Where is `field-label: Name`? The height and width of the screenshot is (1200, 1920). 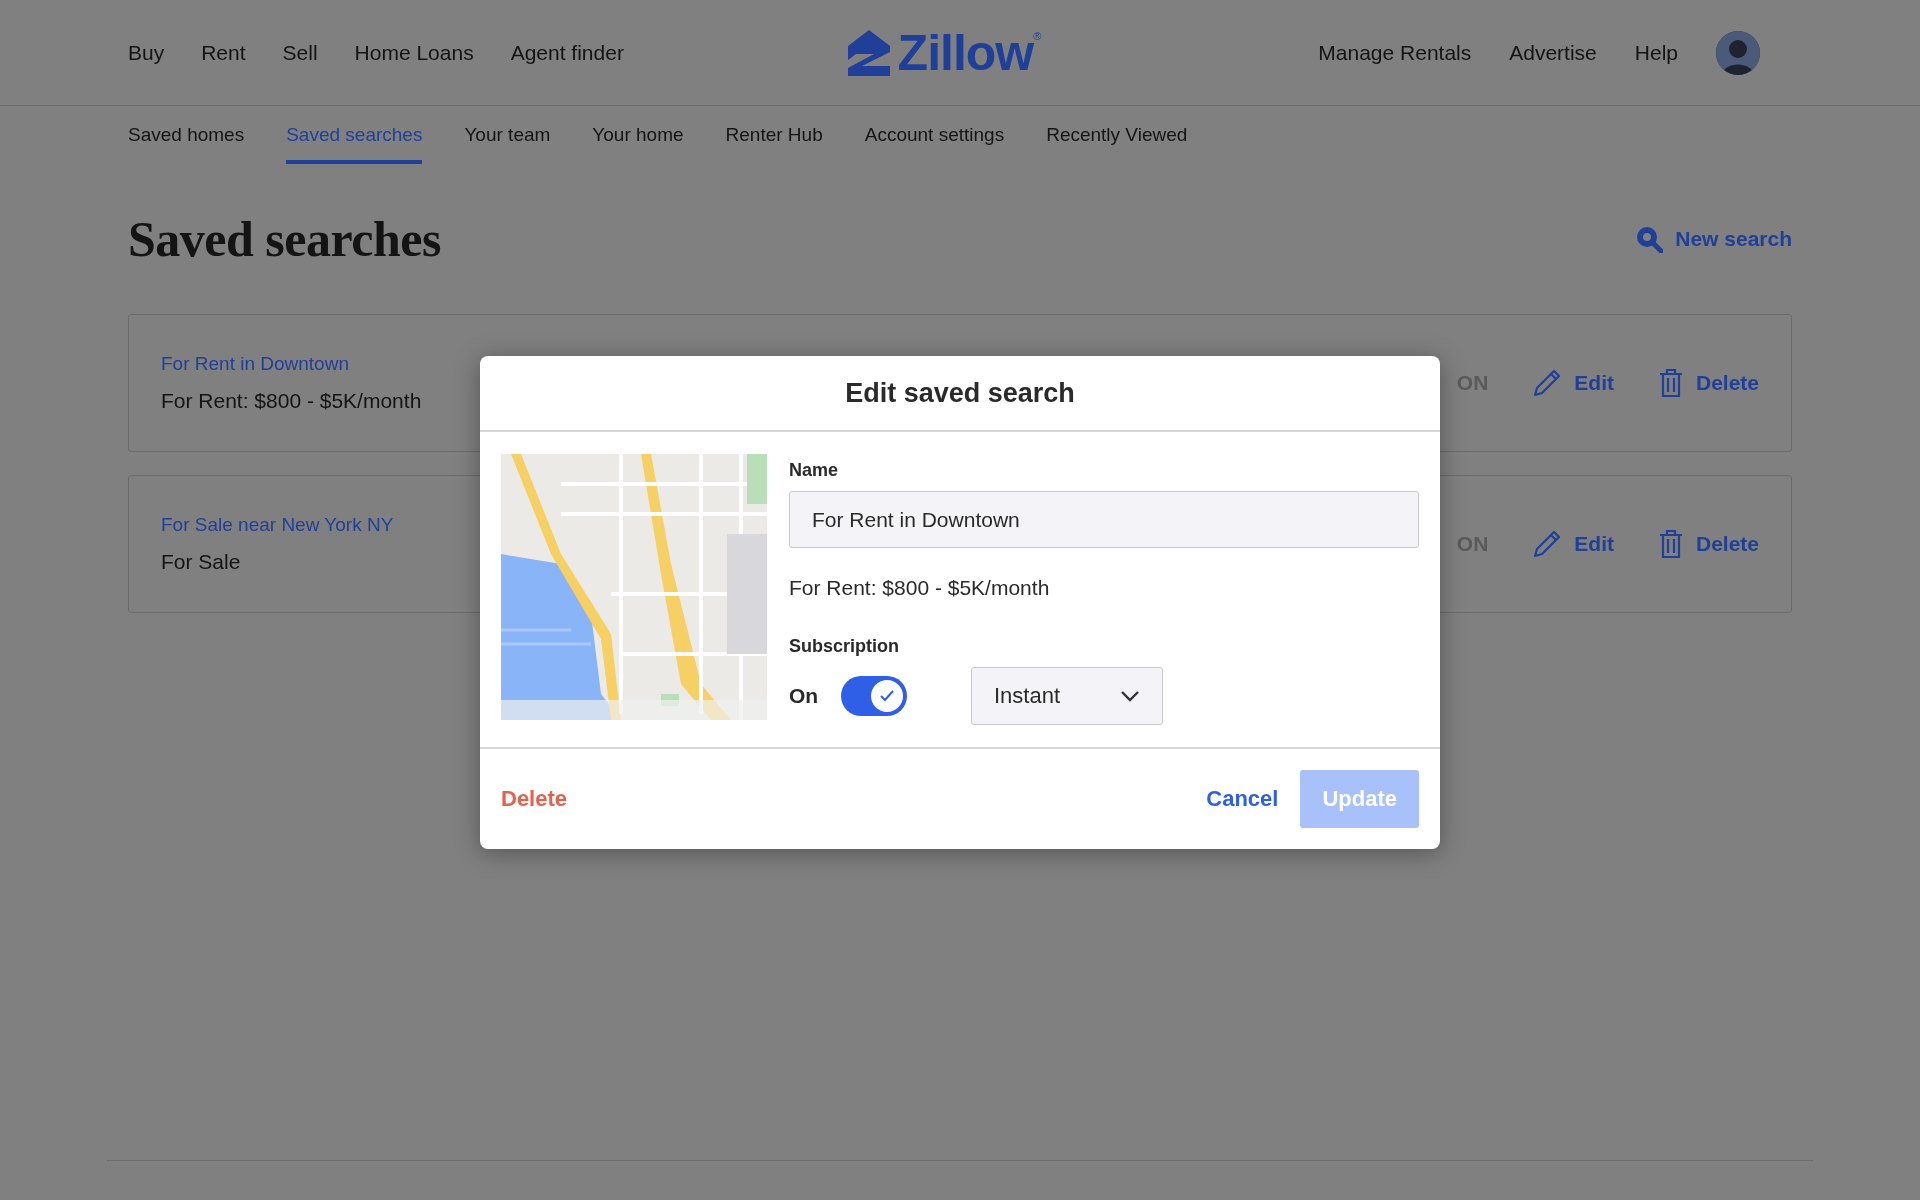
field-label: Name is located at coordinates (814, 470).